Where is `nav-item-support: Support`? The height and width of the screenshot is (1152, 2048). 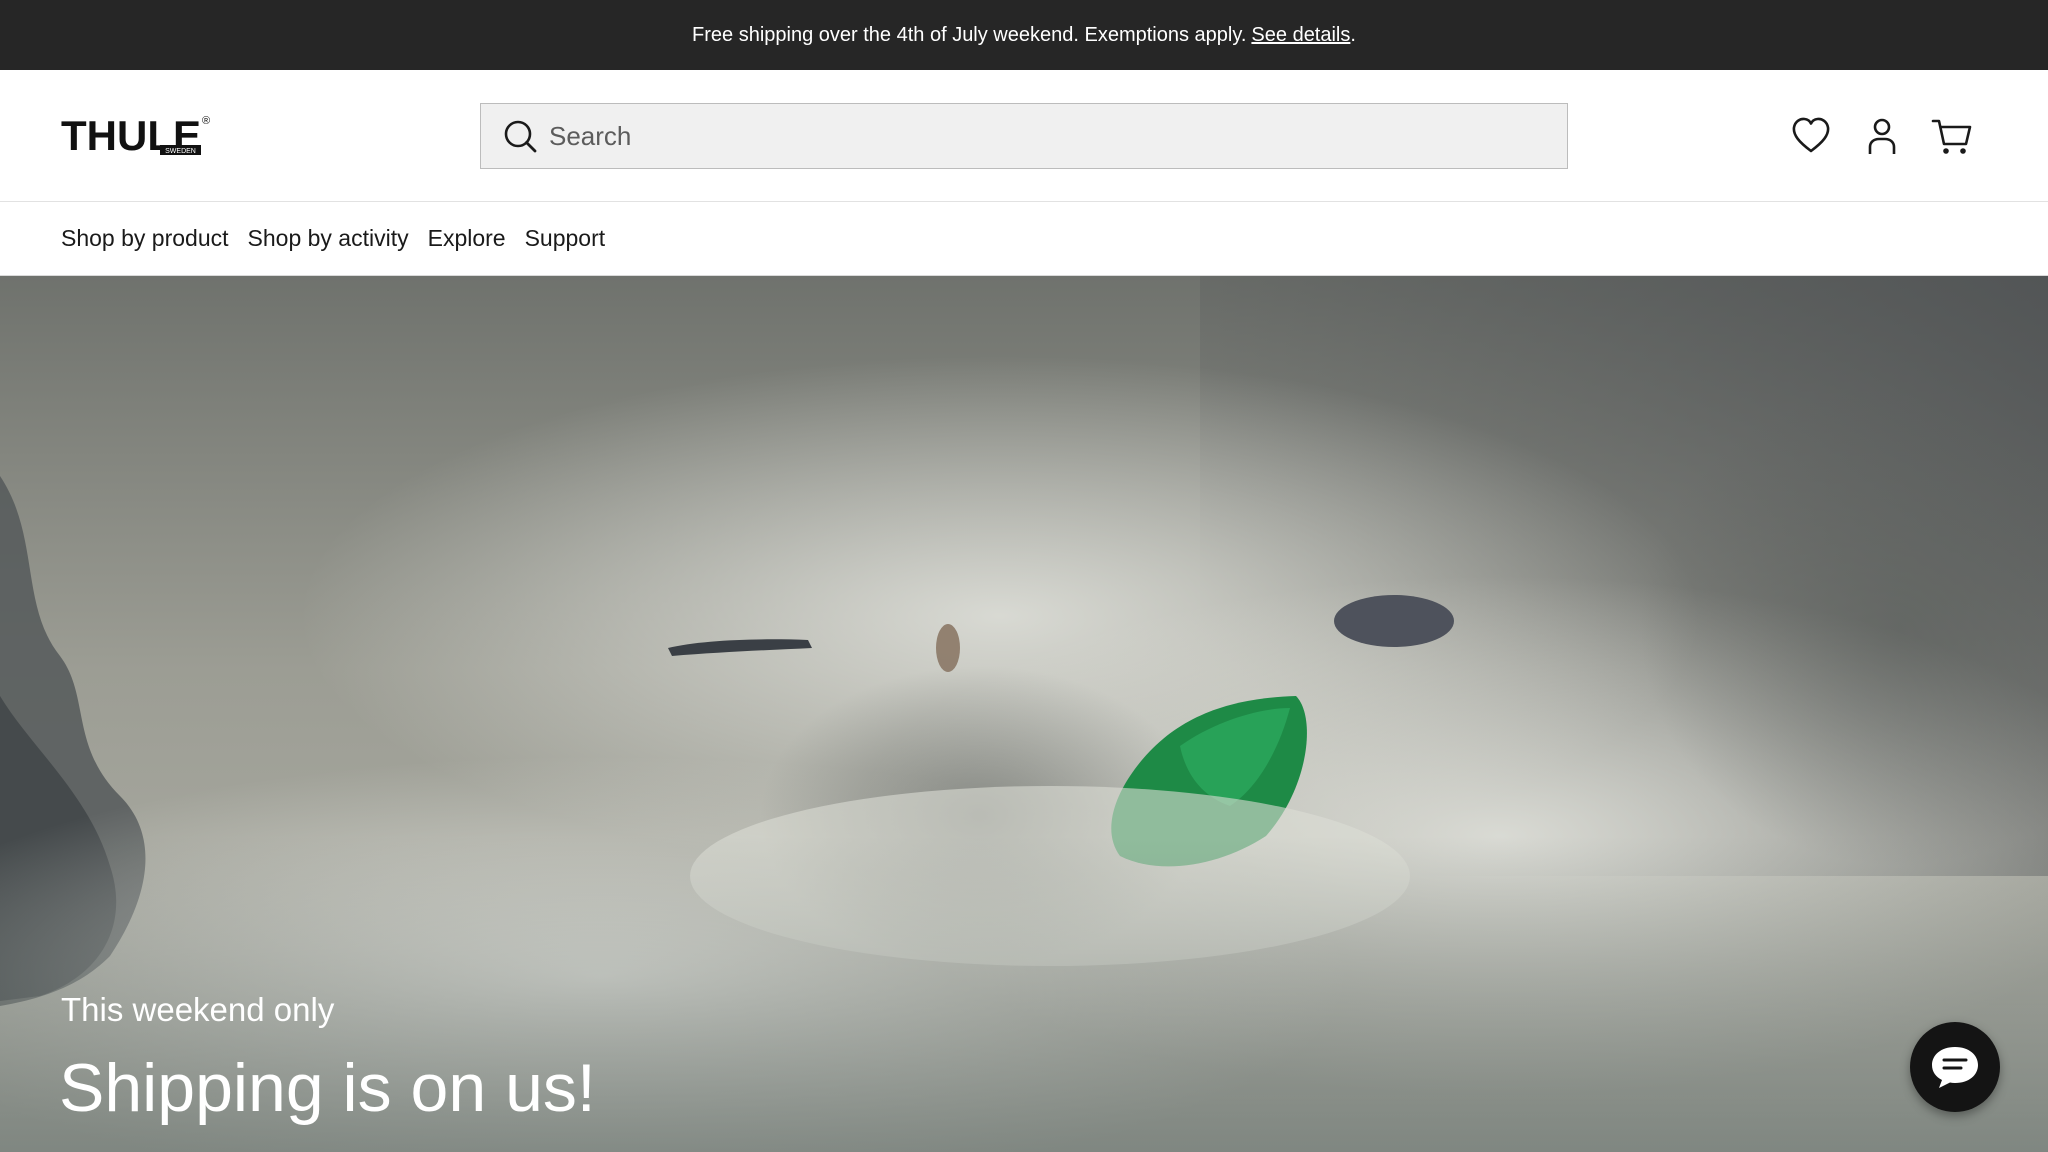 nav-item-support: Support is located at coordinates (565, 238).